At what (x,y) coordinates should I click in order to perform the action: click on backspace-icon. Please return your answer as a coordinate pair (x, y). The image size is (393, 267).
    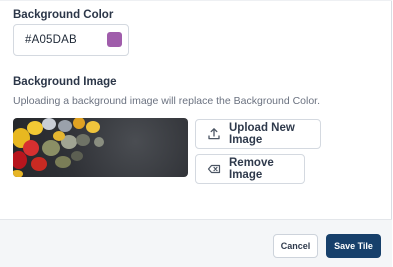
    Looking at the image, I should click on (214, 169).